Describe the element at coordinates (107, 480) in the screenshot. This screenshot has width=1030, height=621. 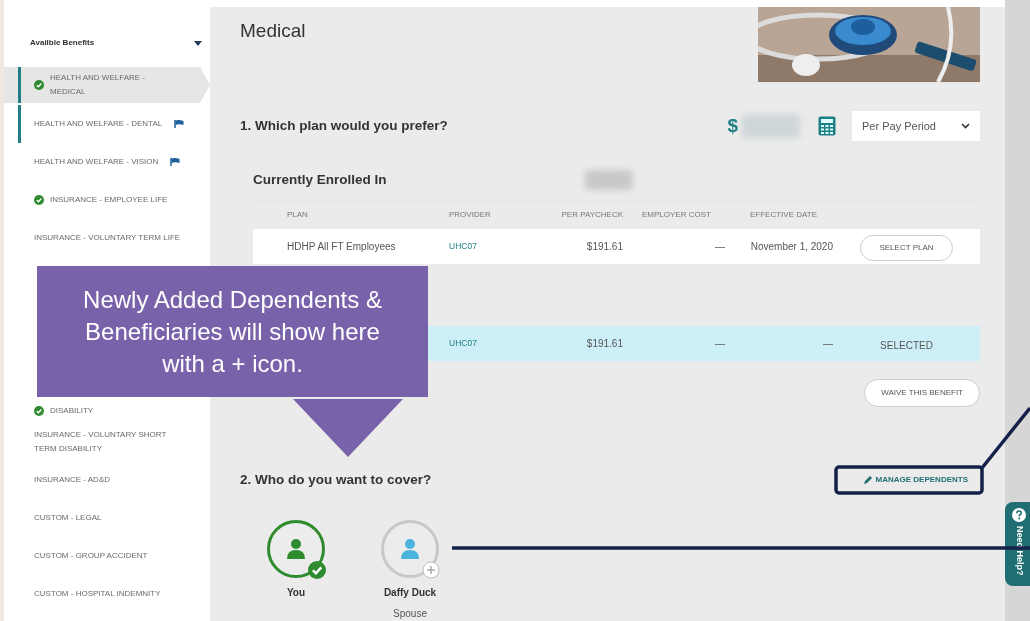
I see `sidebar-item: INSURANCE - AD&D` at that location.